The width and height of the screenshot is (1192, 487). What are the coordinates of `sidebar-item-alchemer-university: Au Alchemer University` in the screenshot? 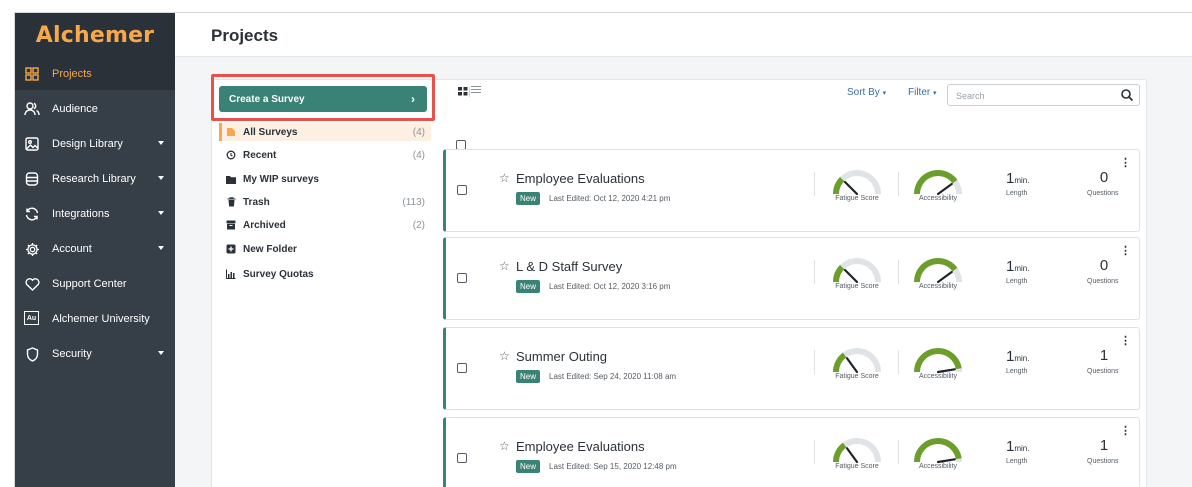 It's located at (95, 319).